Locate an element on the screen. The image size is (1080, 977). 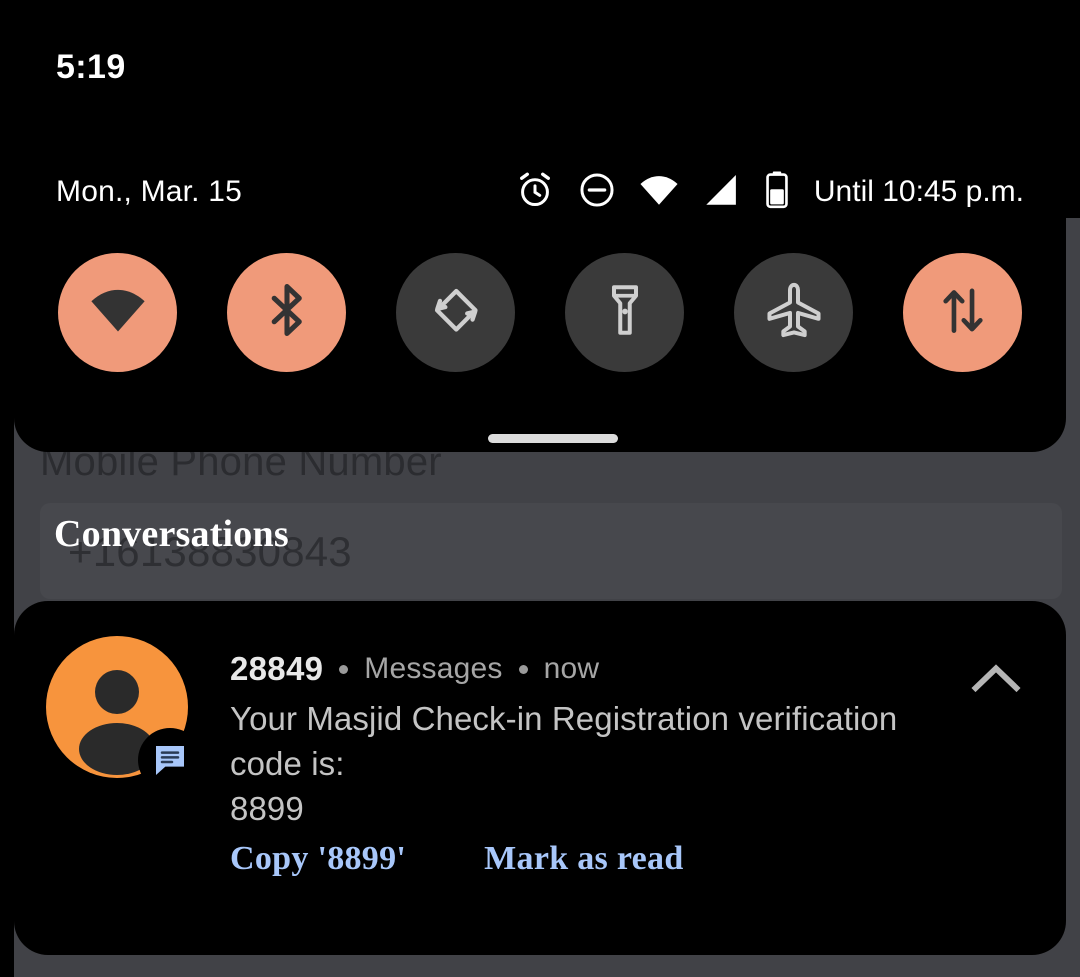
notification-avatar is located at coordinates (117, 707).